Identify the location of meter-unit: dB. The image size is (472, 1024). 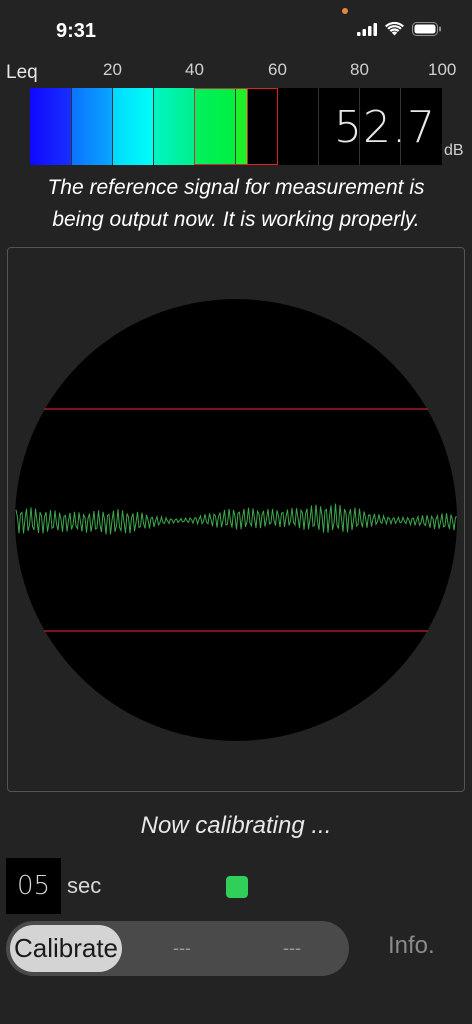
(454, 150).